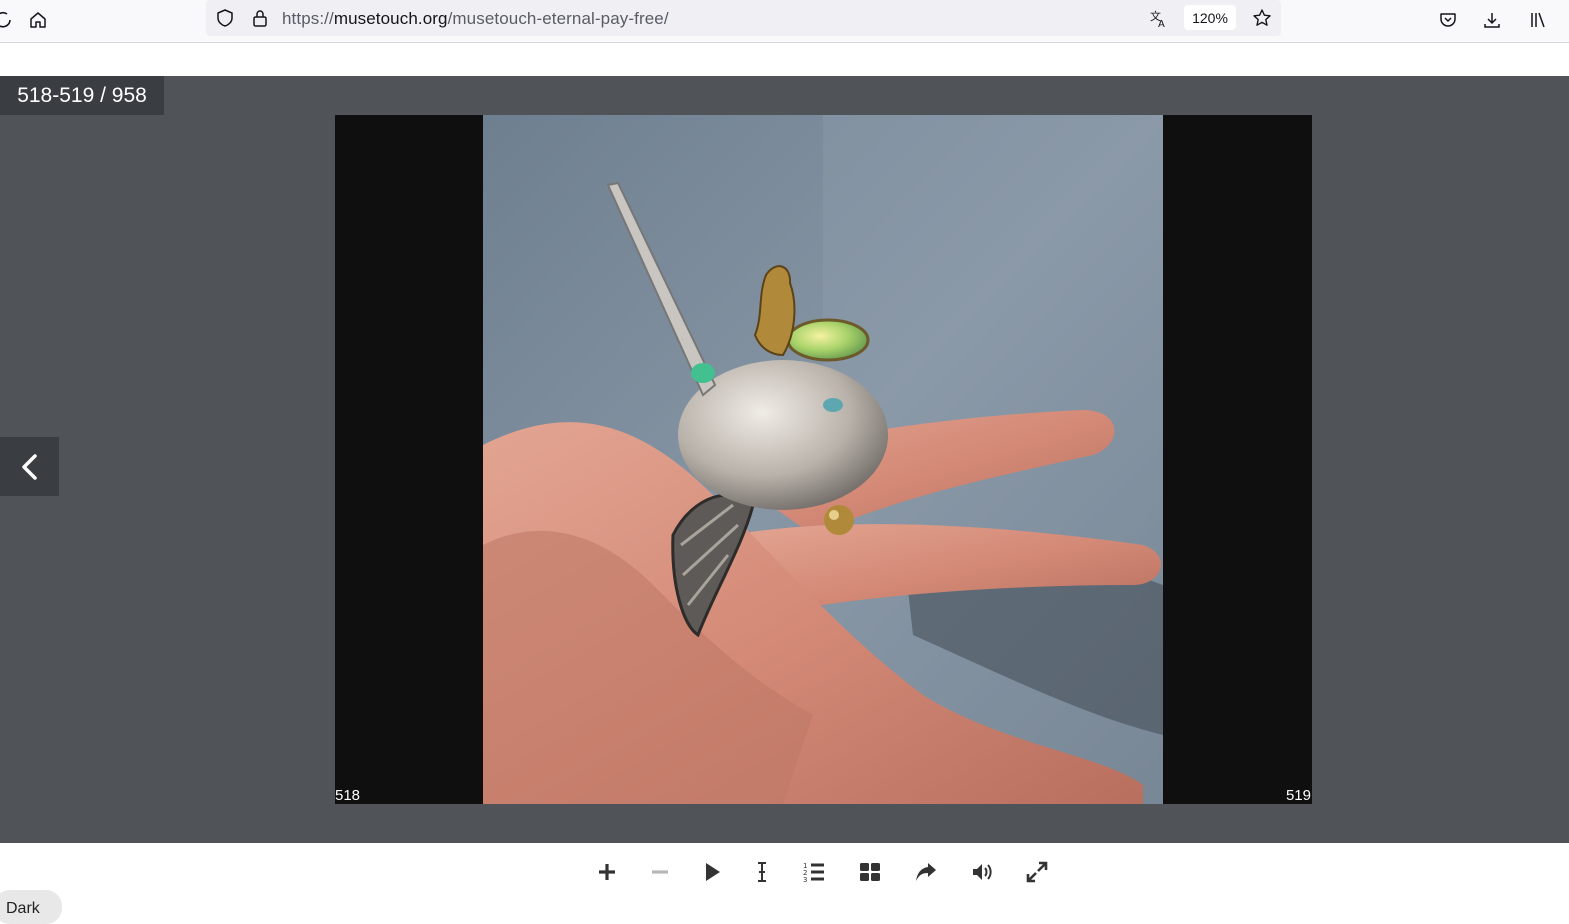  Describe the element at coordinates (1538, 20) in the screenshot. I see `library-icon` at that location.